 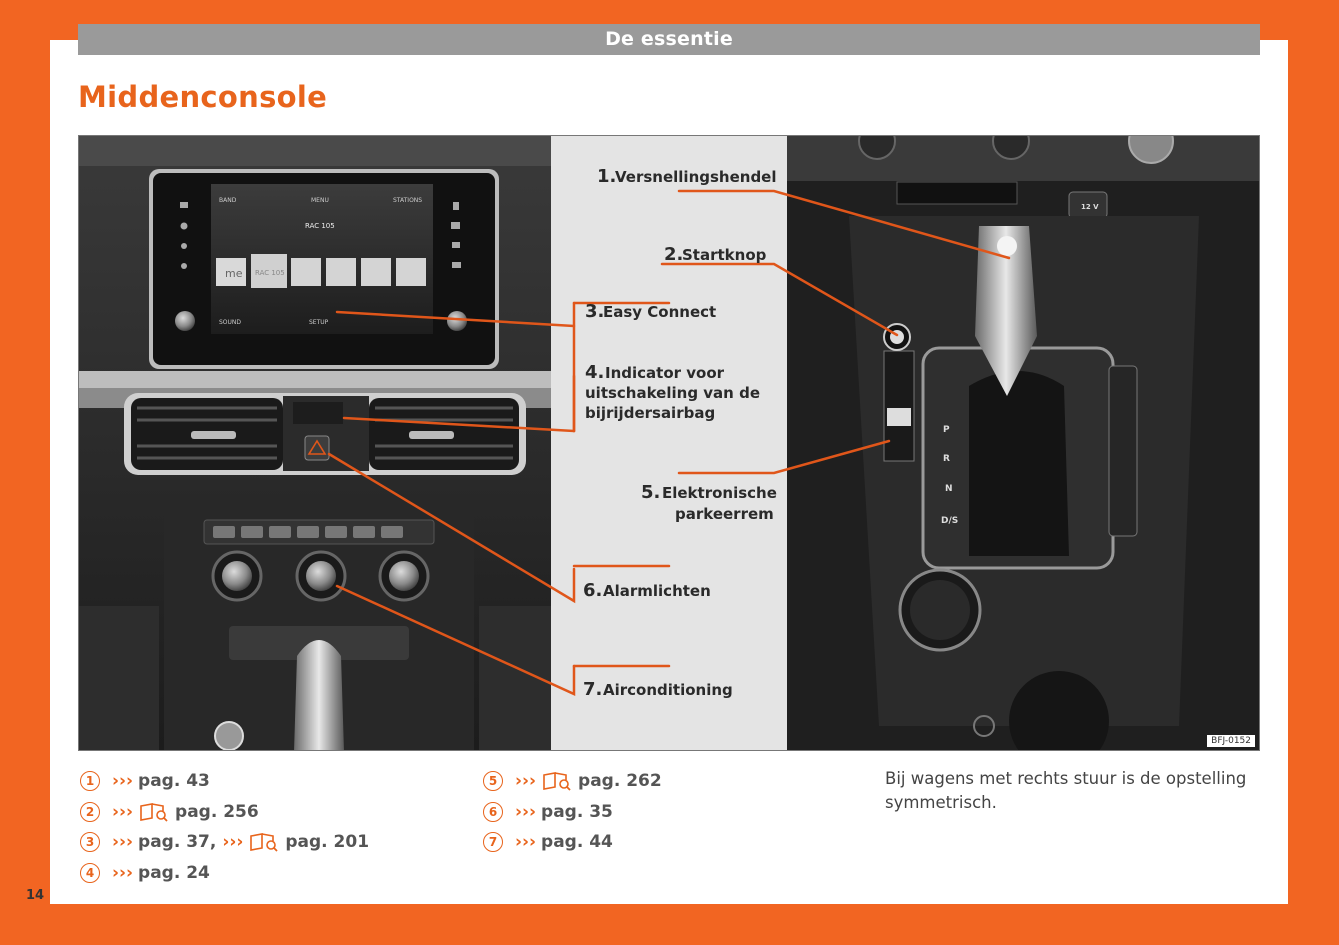 I want to click on svg-text: uitschakeling van de, so click(x=672, y=393).